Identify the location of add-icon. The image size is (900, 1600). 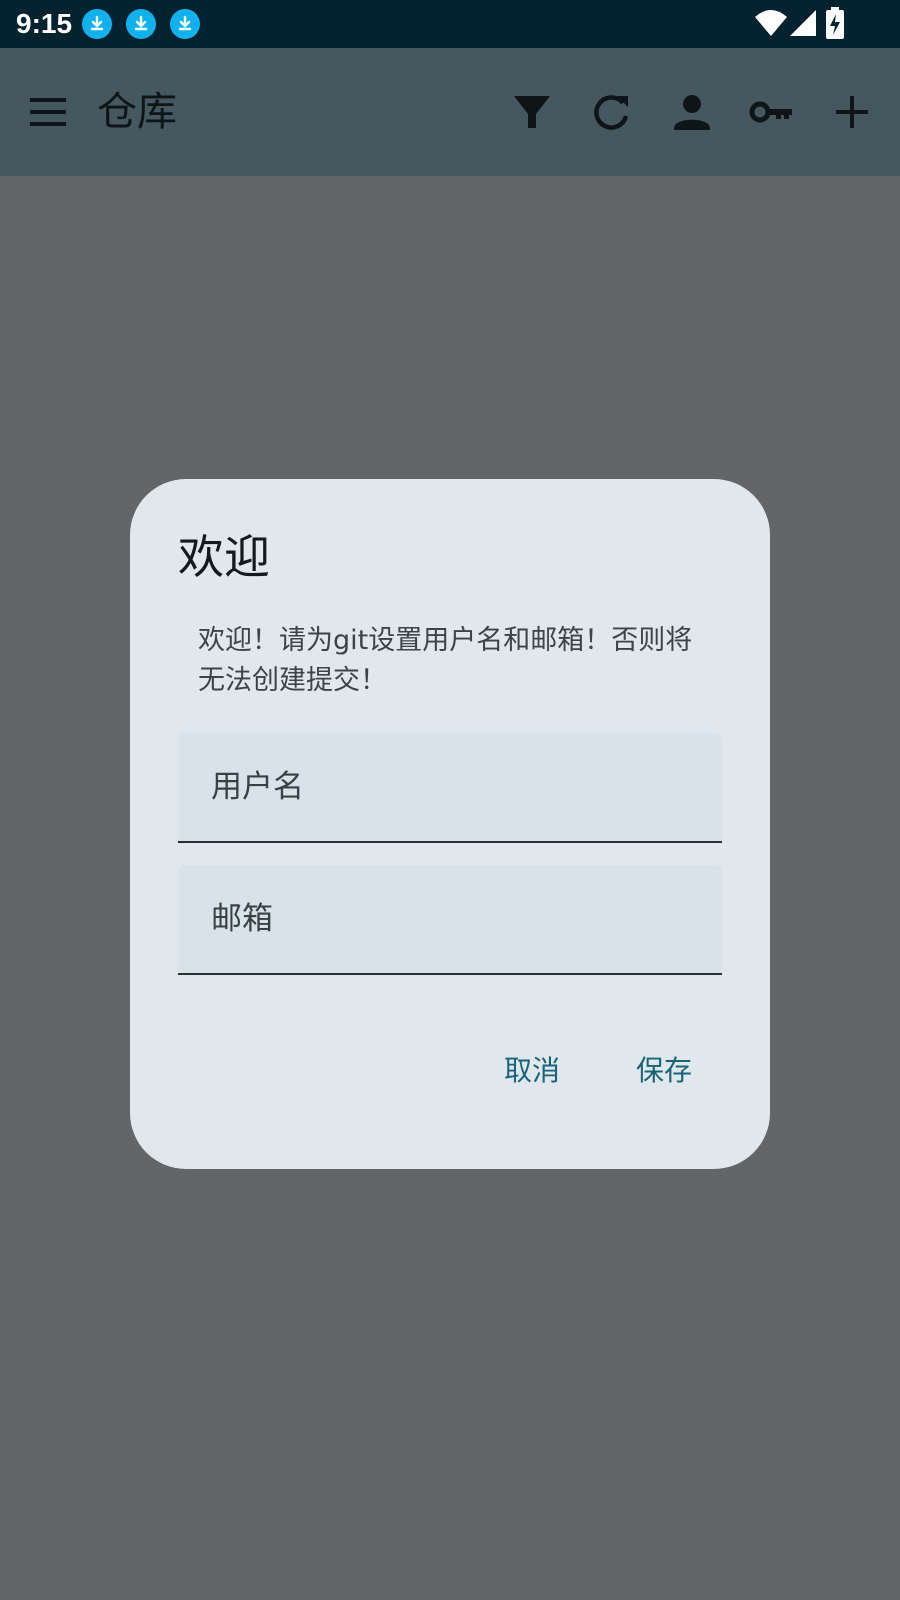
(852, 112).